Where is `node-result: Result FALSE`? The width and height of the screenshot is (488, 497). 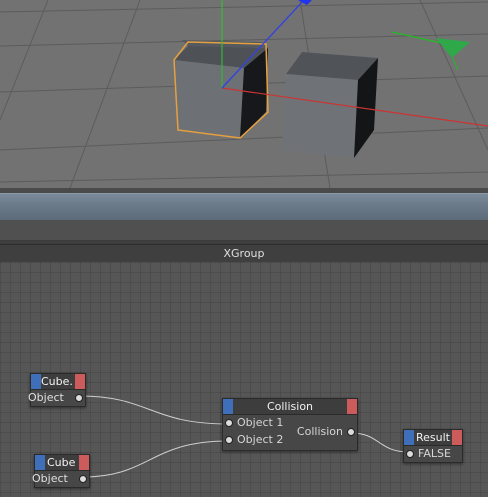
node-result: Result FALSE is located at coordinates (433, 446).